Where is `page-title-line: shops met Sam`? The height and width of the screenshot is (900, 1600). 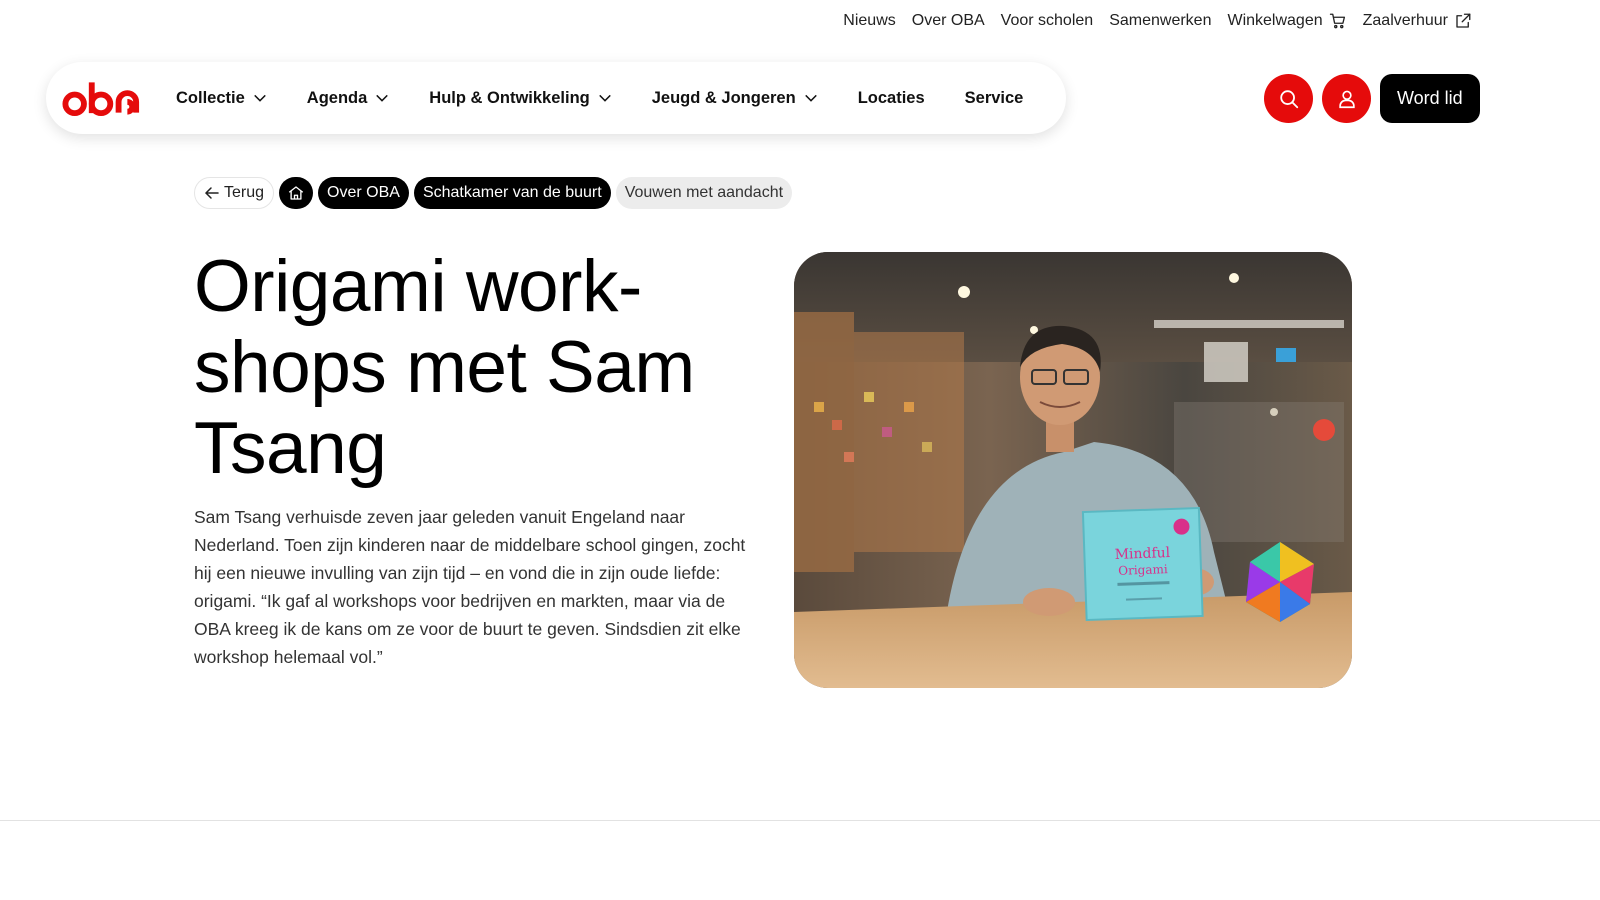
page-title-line: shops met Sam is located at coordinates (444, 367).